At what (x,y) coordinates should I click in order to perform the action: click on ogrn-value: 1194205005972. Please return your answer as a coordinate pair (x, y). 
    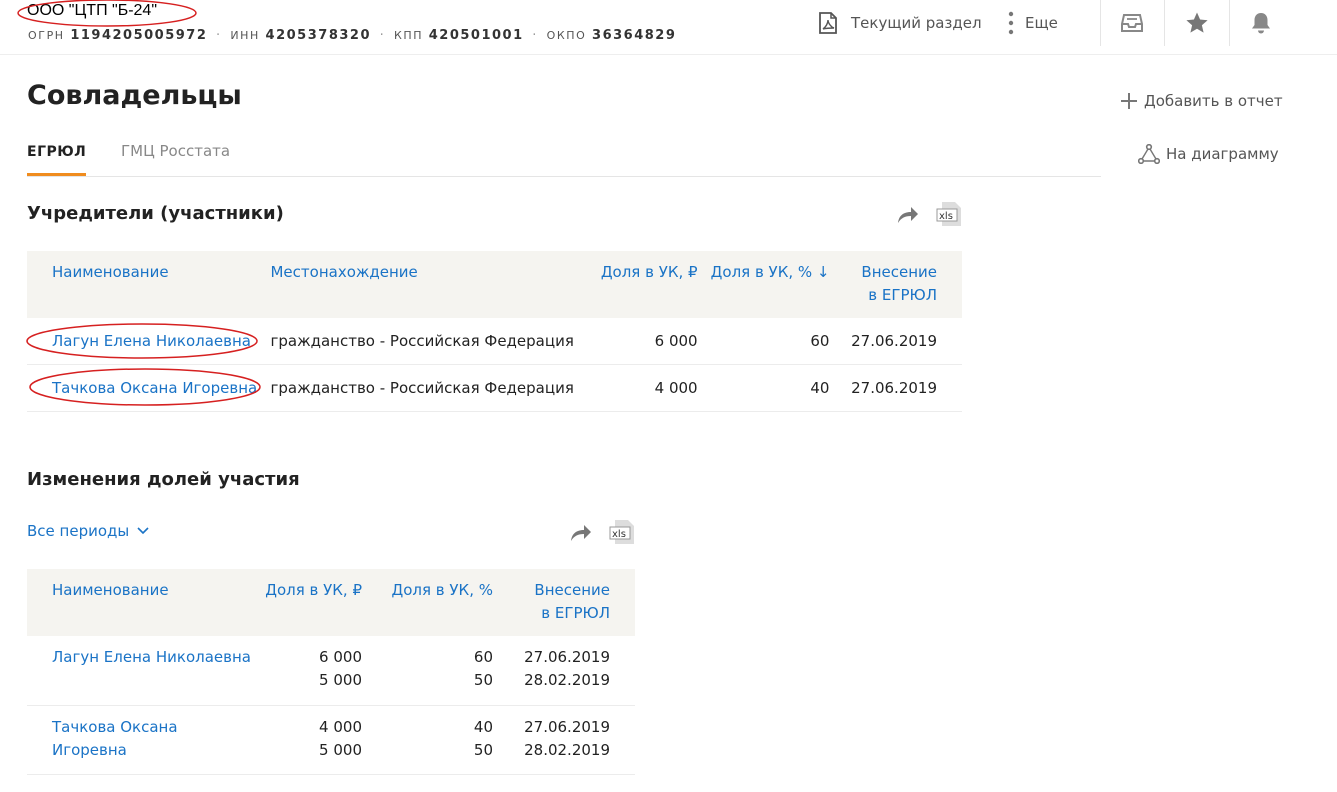
    Looking at the image, I should click on (139, 35).